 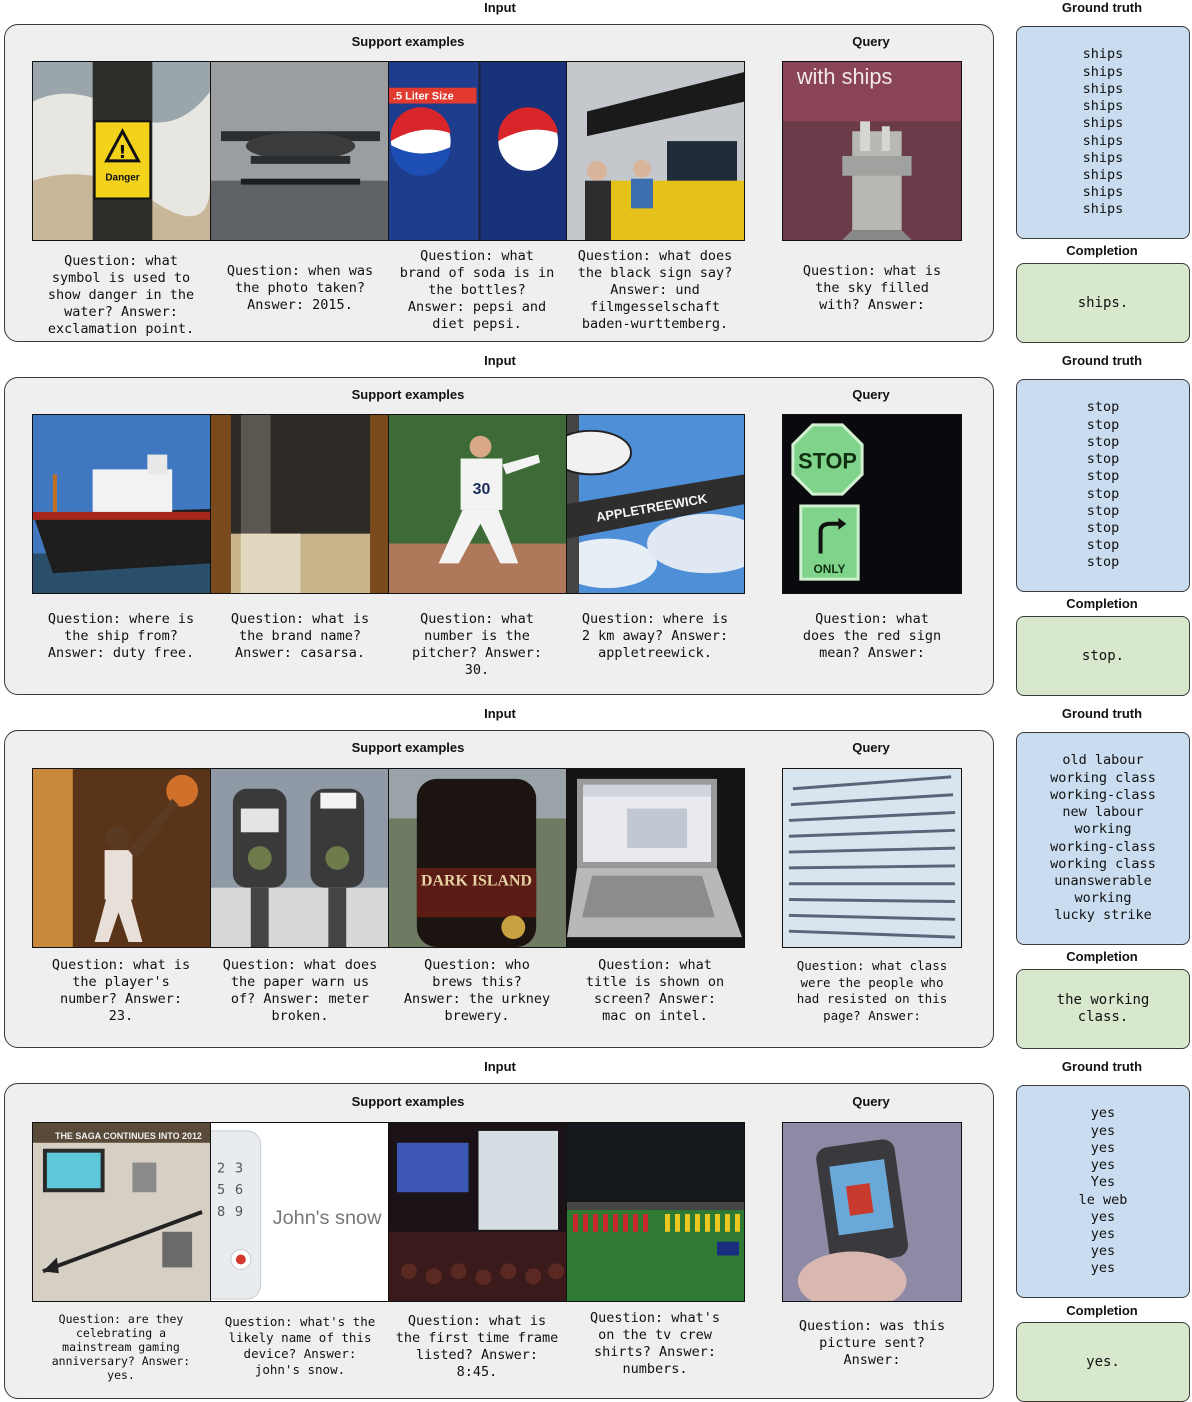 I want to click on query-question: Question: was this picture sent? Answer:, so click(x=872, y=1342).